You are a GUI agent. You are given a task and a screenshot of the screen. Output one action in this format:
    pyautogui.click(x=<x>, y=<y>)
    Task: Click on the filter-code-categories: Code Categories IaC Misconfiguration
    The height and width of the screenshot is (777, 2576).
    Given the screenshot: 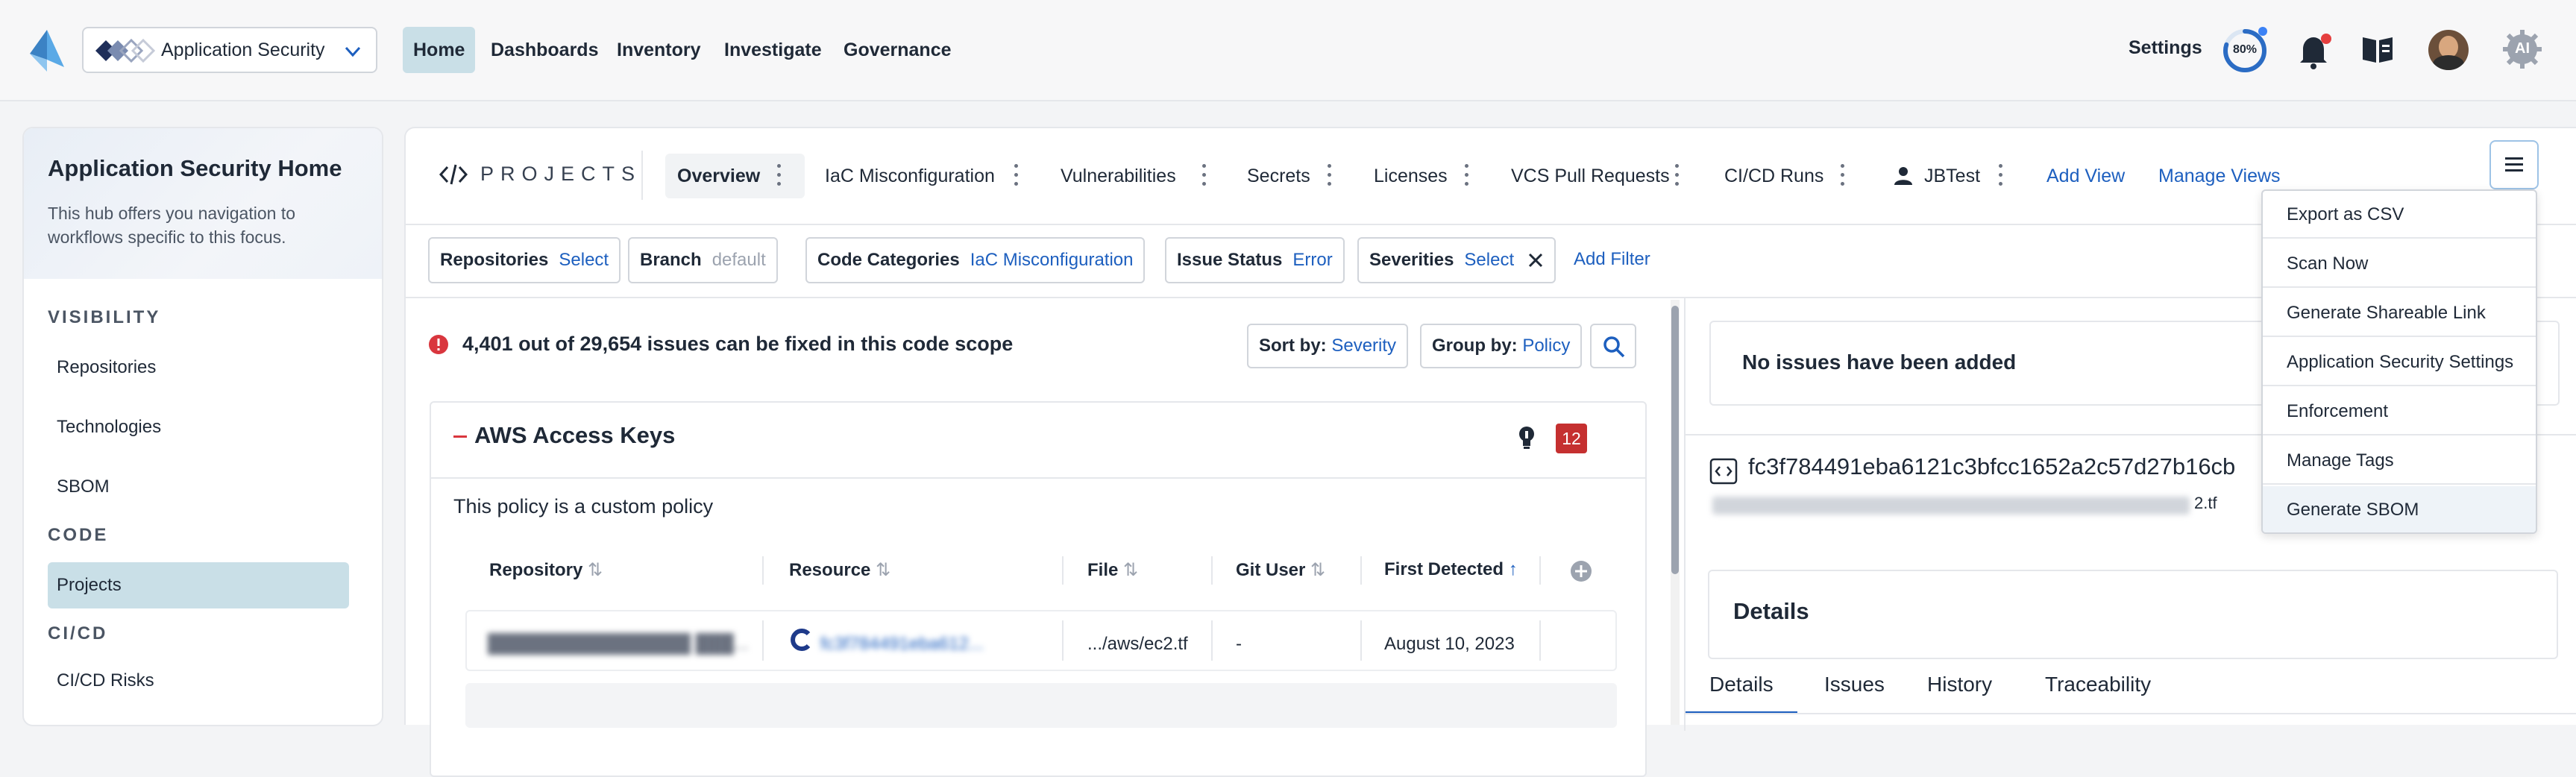 What is the action you would take?
    pyautogui.click(x=976, y=260)
    